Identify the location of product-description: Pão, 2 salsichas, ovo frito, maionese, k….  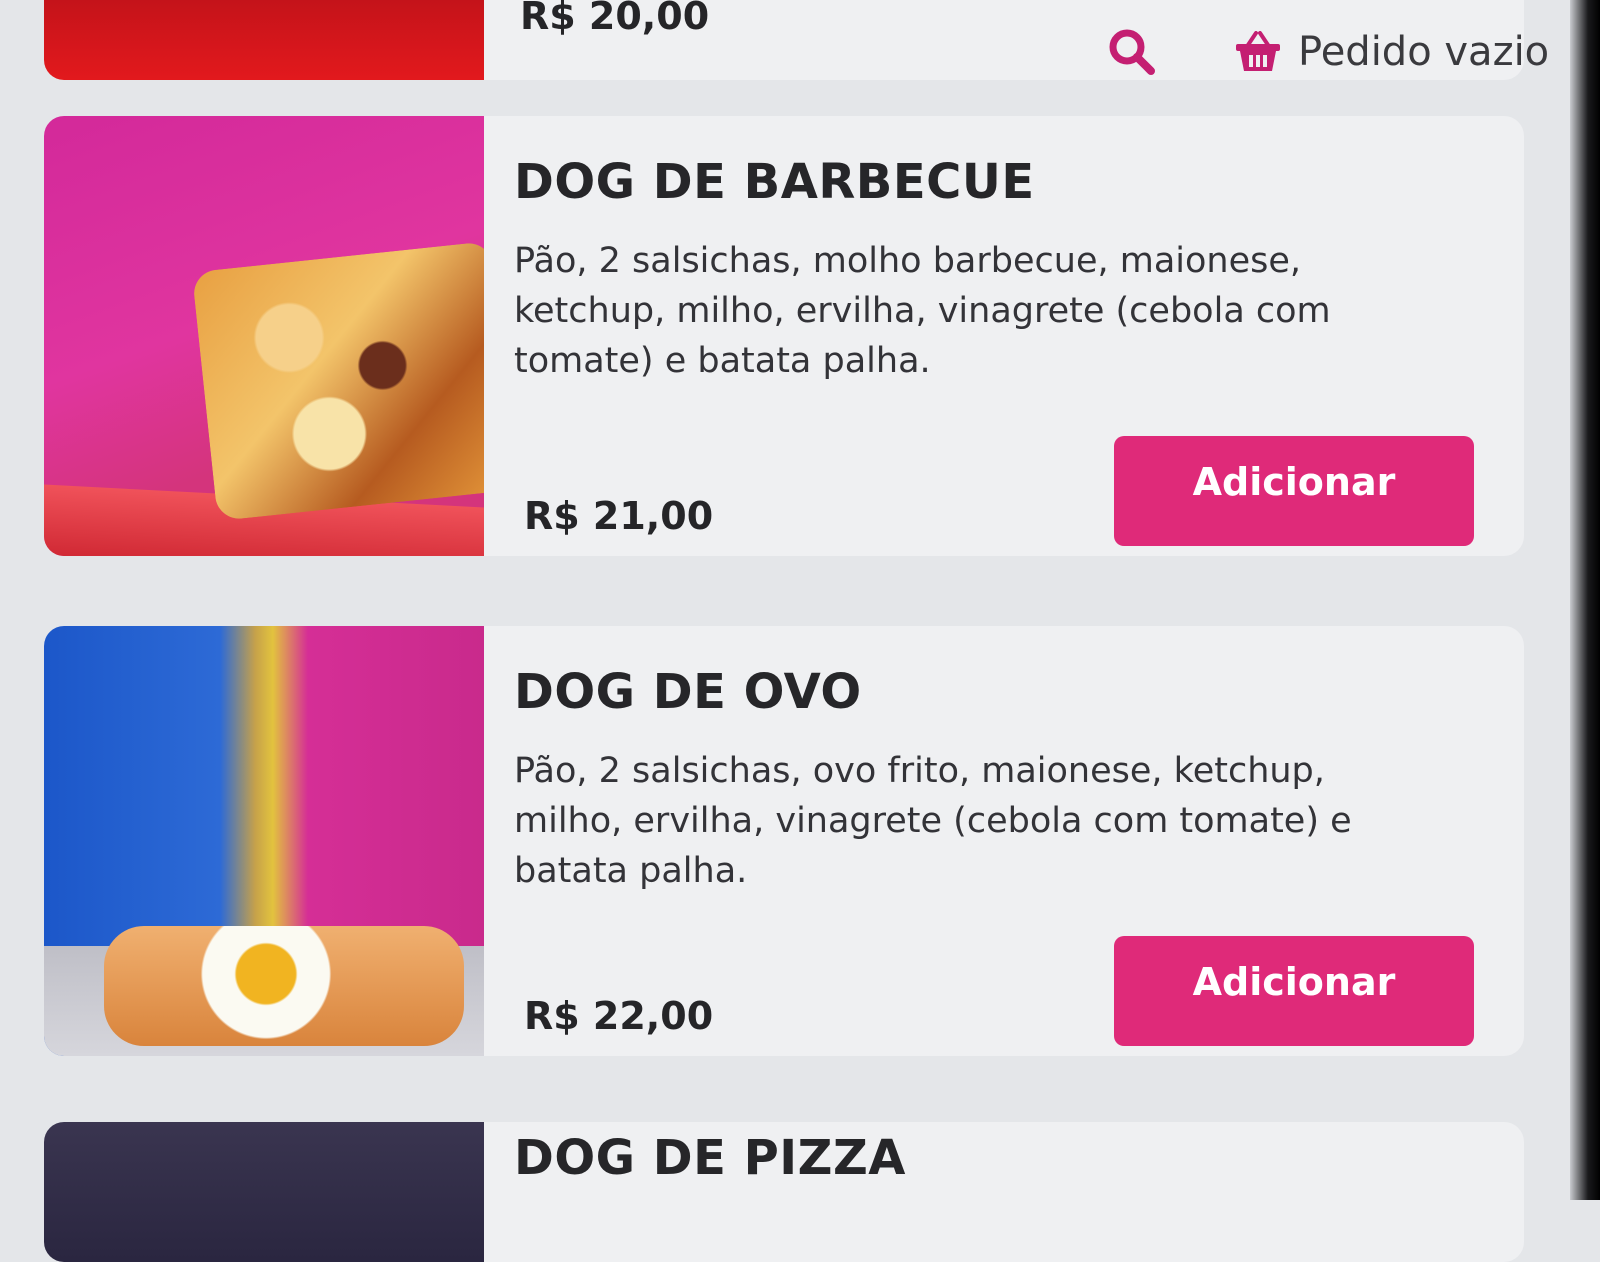
(933, 821).